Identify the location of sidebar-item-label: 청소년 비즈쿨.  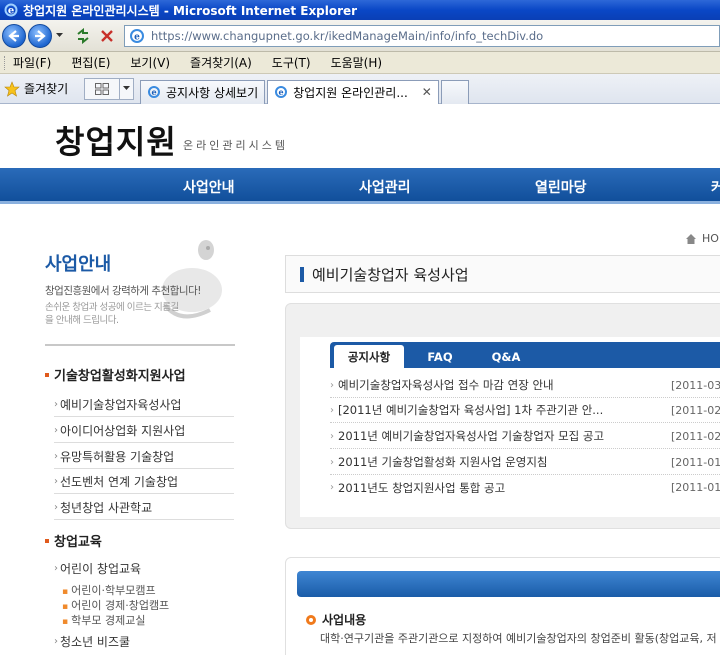
(95, 642).